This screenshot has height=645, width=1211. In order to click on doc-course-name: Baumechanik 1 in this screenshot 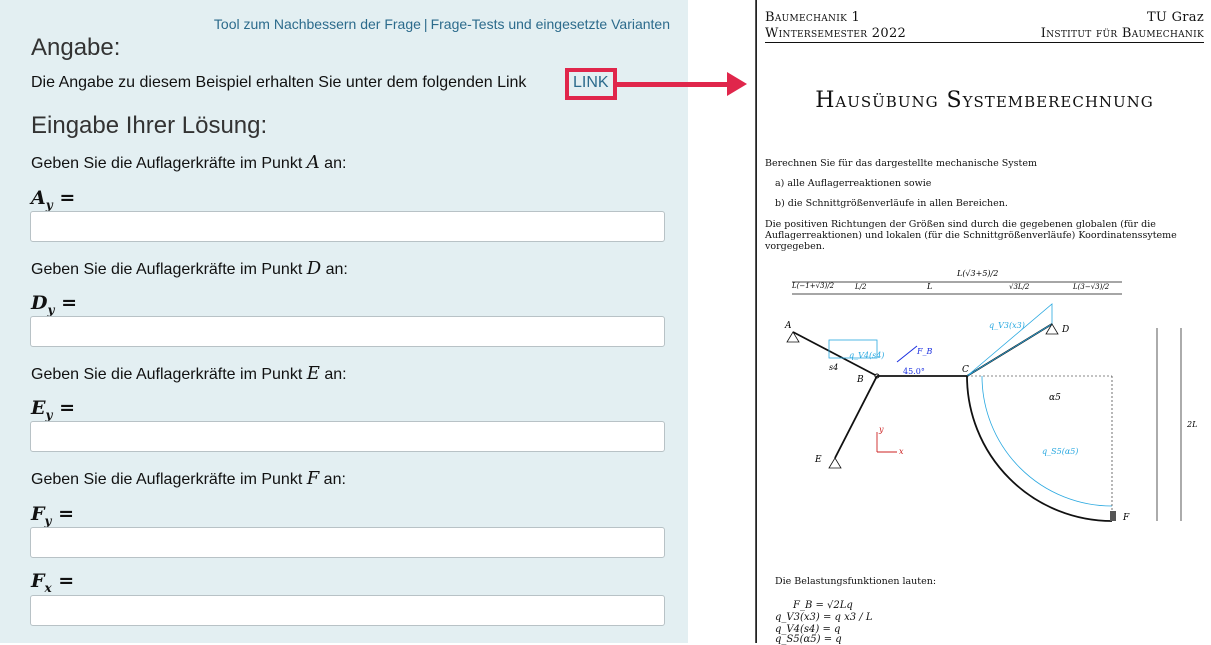, I will do `click(813, 17)`.